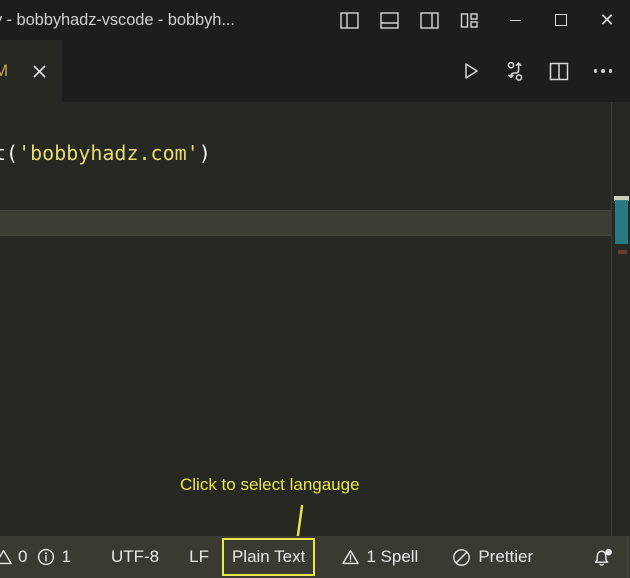 Image resolution: width=630 pixels, height=578 pixels. What do you see at coordinates (462, 557) in the screenshot?
I see `prettier-blocked-icon` at bounding box center [462, 557].